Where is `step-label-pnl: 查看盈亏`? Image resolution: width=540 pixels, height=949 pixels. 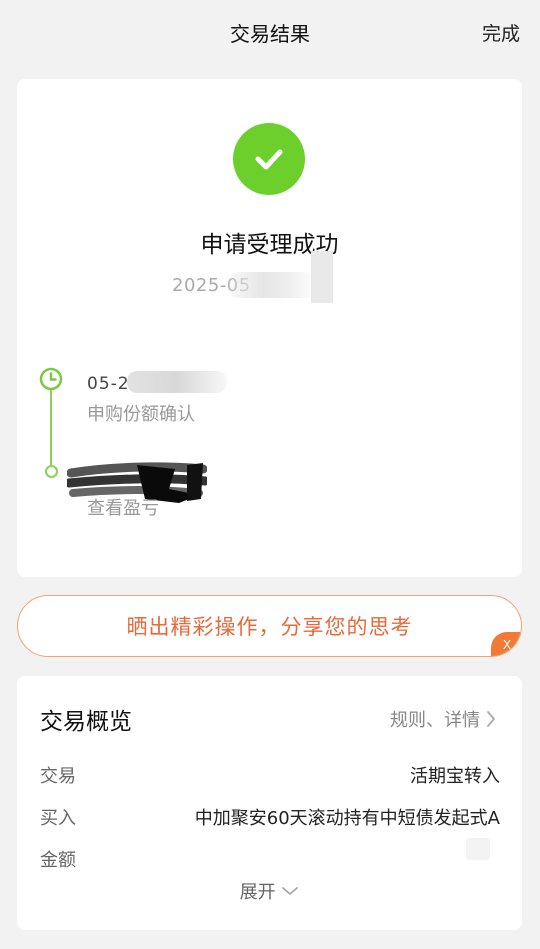 step-label-pnl: 查看盈亏 is located at coordinates (123, 507).